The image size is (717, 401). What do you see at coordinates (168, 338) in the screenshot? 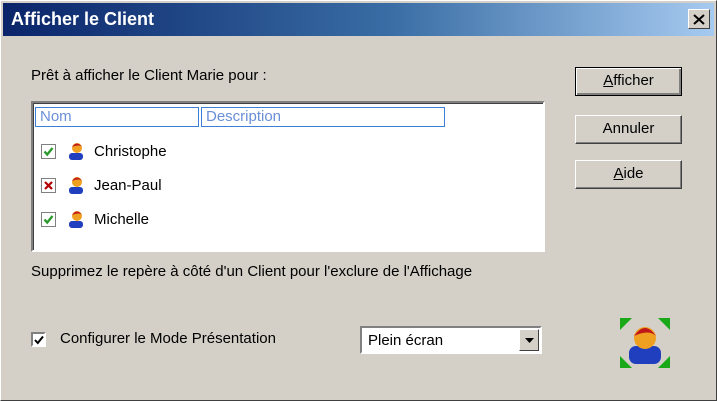
I see `presentation-mode-label: Configurer le Mode Présentation` at bounding box center [168, 338].